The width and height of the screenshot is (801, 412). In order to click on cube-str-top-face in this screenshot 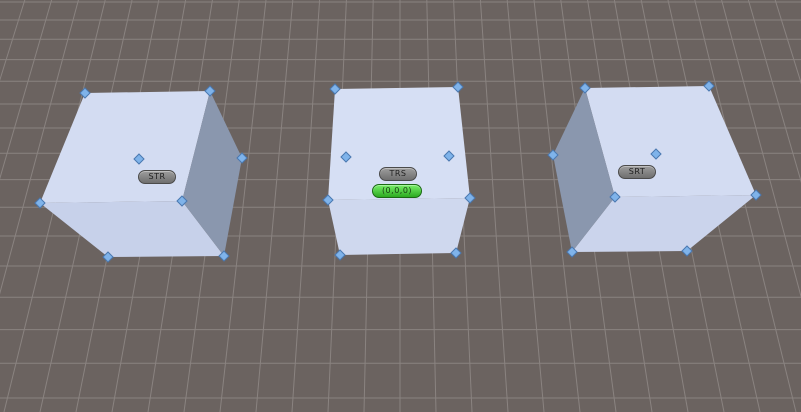, I will do `click(125, 147)`.